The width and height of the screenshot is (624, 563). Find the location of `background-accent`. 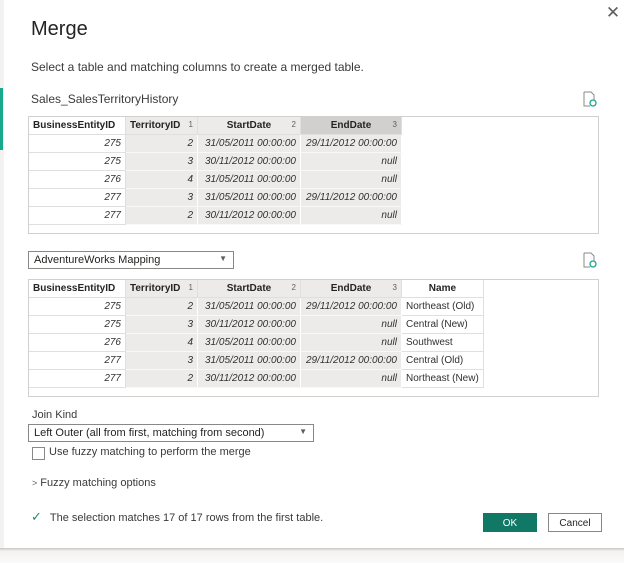

background-accent is located at coordinates (1, 119).